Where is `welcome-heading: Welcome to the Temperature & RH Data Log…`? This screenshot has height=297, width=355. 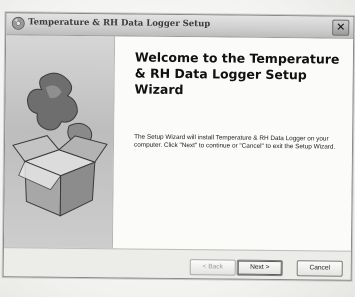
welcome-heading: Welcome to the Temperature & RH Data Log… is located at coordinates (237, 73).